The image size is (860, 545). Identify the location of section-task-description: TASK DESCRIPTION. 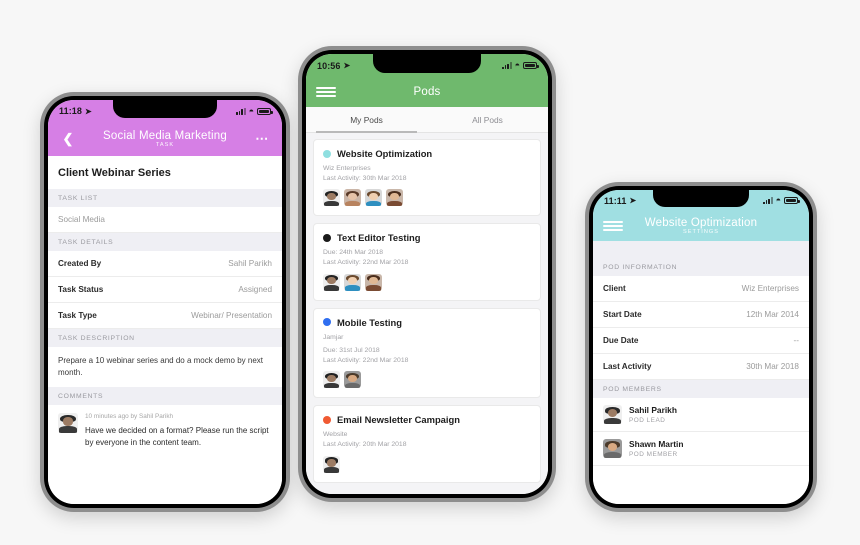
(165, 338).